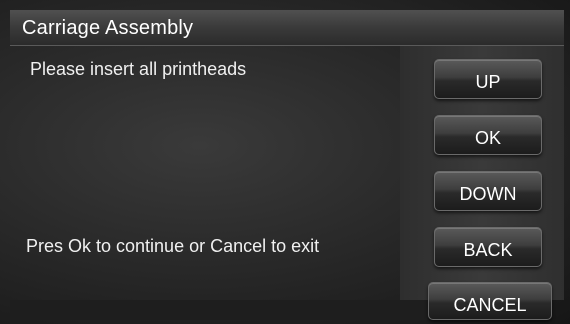 This screenshot has height=324, width=570. Describe the element at coordinates (108, 28) in the screenshot. I see `window-title: Carriage Assembly` at that location.